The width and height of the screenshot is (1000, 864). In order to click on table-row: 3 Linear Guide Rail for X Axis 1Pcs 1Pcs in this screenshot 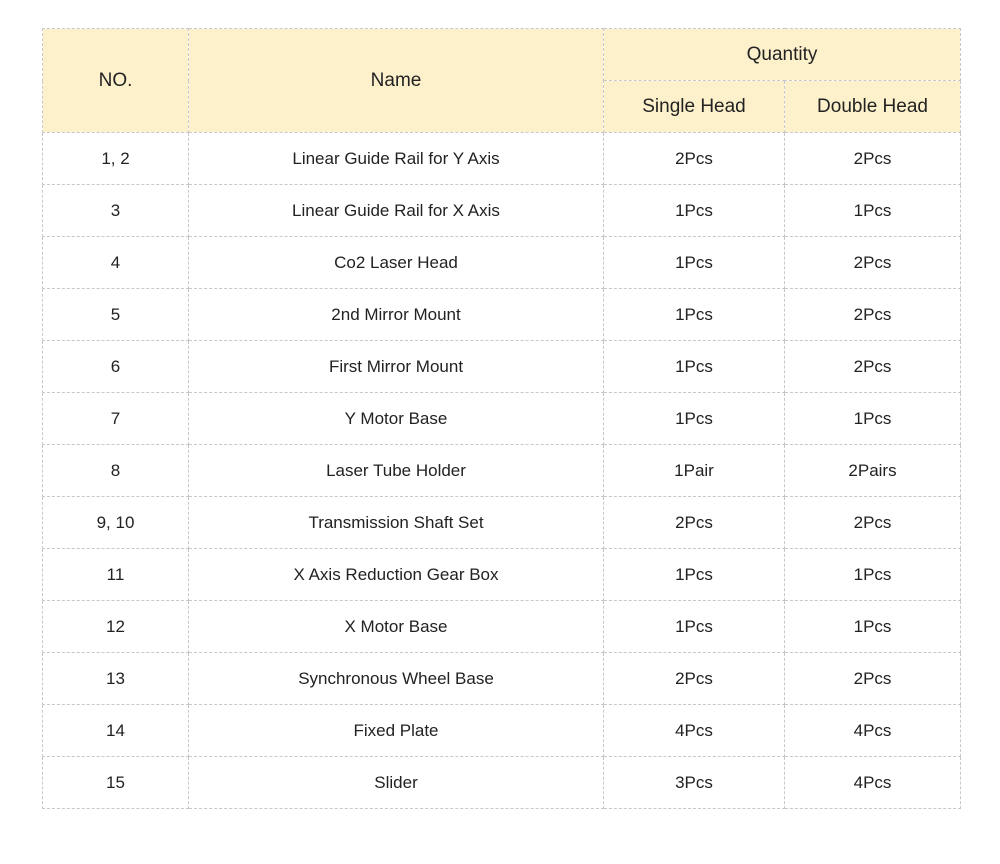, I will do `click(502, 210)`.